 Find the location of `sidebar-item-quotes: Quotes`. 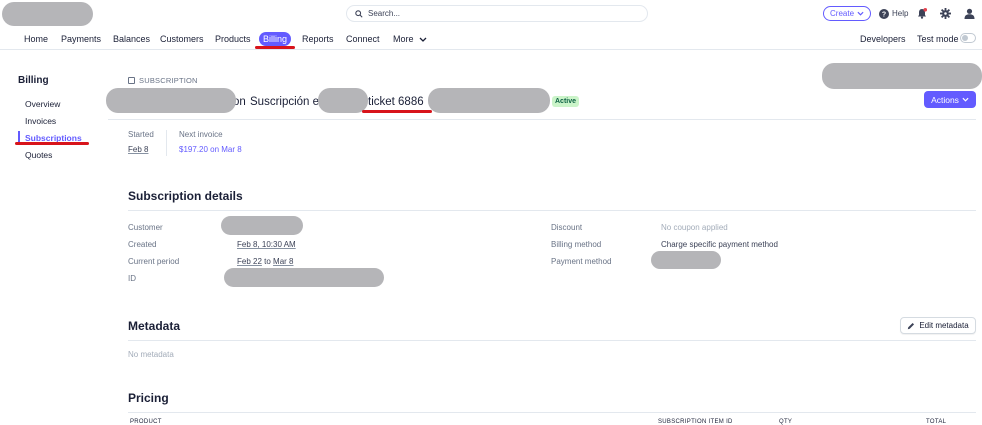

sidebar-item-quotes: Quotes is located at coordinates (38, 155).